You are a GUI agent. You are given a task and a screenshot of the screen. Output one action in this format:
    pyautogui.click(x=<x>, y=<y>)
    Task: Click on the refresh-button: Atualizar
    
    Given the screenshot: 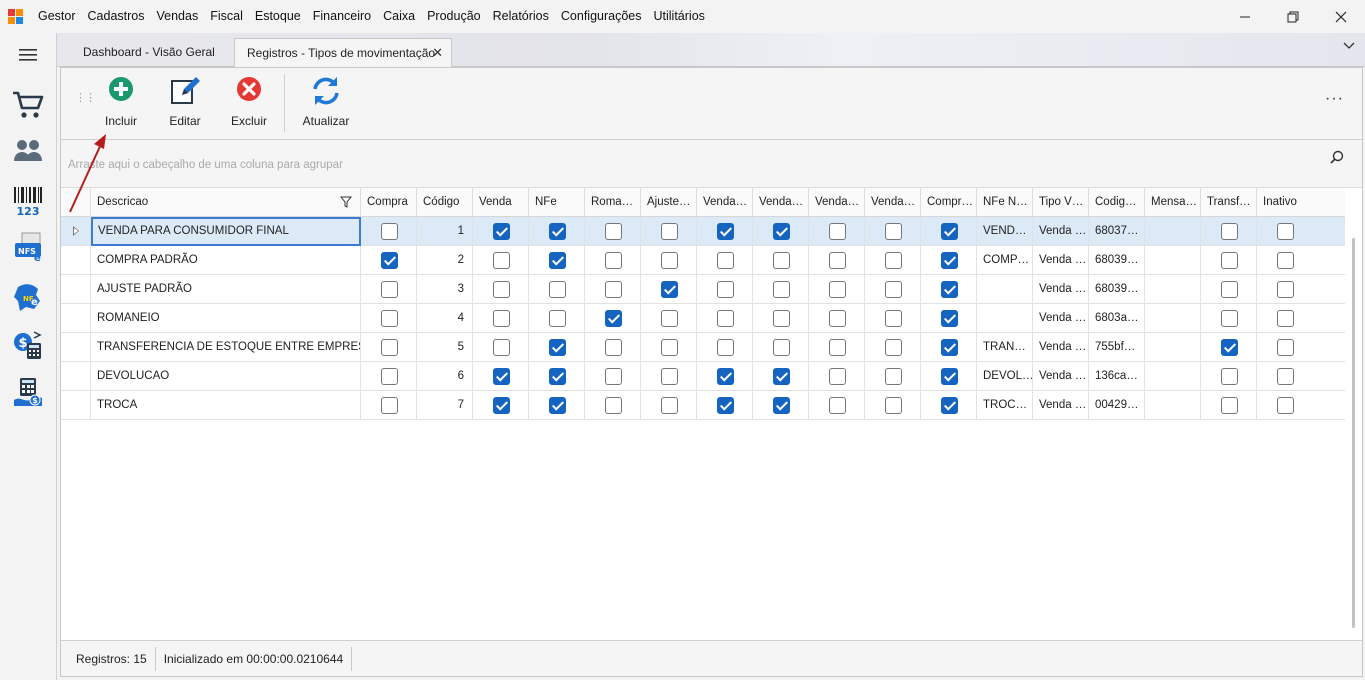 What is the action you would take?
    pyautogui.click(x=326, y=105)
    